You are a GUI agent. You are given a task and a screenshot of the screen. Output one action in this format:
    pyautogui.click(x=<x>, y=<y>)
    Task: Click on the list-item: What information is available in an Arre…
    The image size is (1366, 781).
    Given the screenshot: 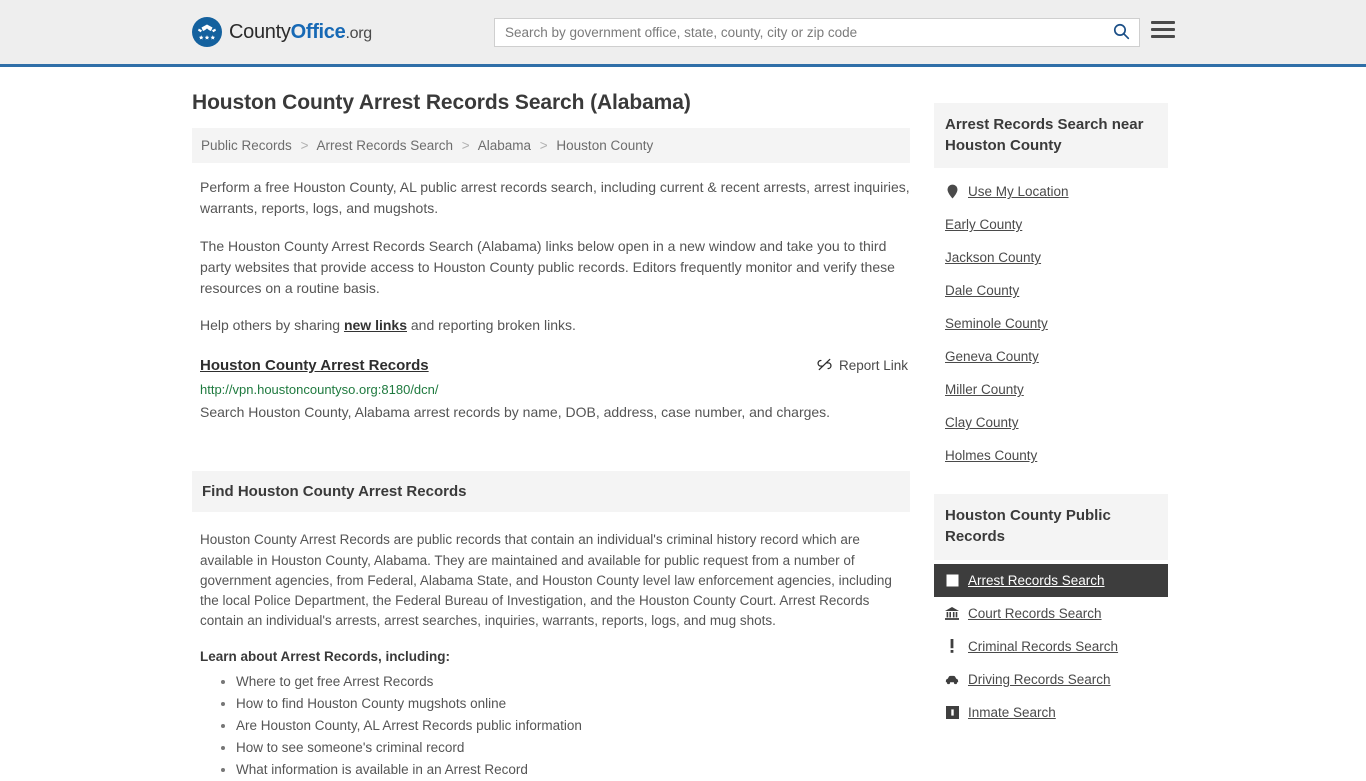 What is the action you would take?
    pyautogui.click(x=573, y=770)
    